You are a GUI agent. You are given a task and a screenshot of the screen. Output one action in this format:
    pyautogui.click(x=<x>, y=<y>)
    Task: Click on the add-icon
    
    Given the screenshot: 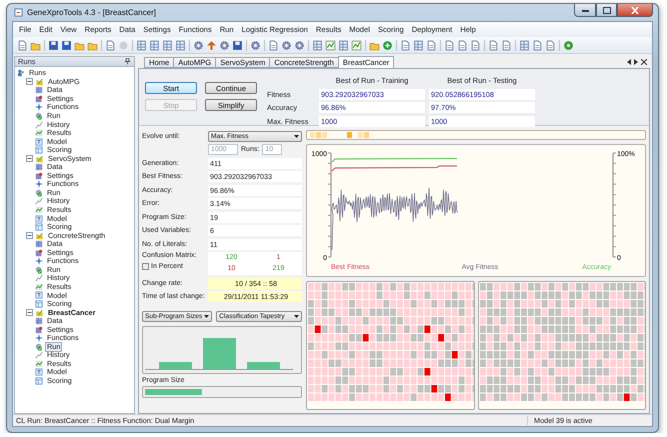 What is the action you would take?
    pyautogui.click(x=387, y=45)
    